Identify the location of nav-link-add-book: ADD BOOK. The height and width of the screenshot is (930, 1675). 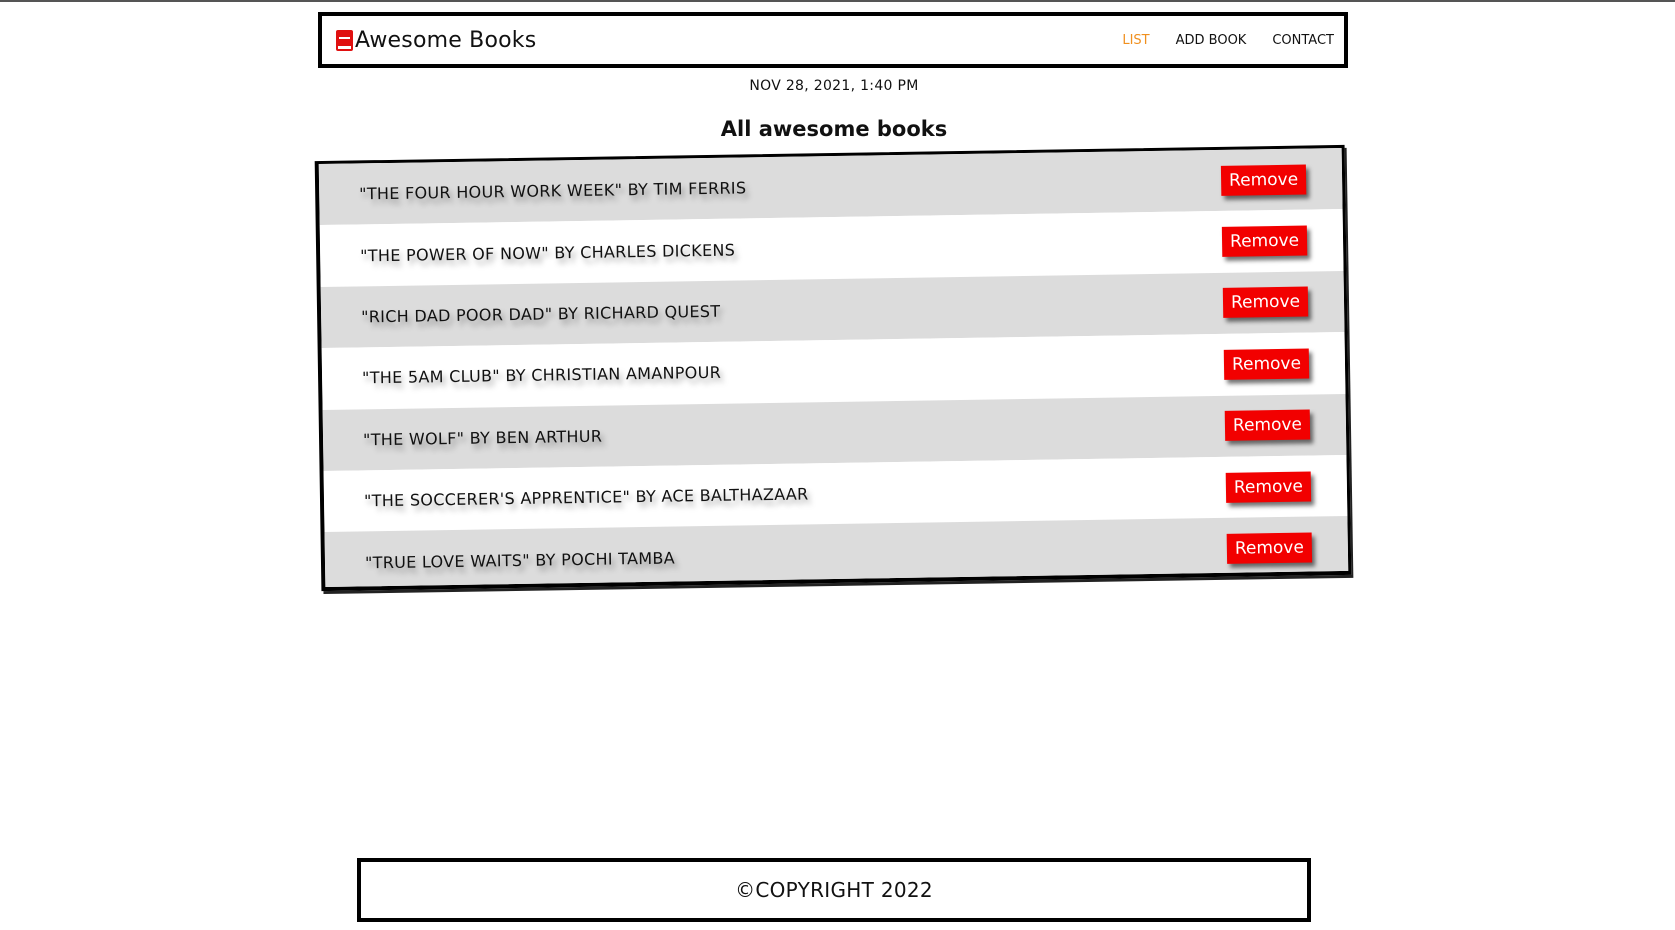
(1211, 40).